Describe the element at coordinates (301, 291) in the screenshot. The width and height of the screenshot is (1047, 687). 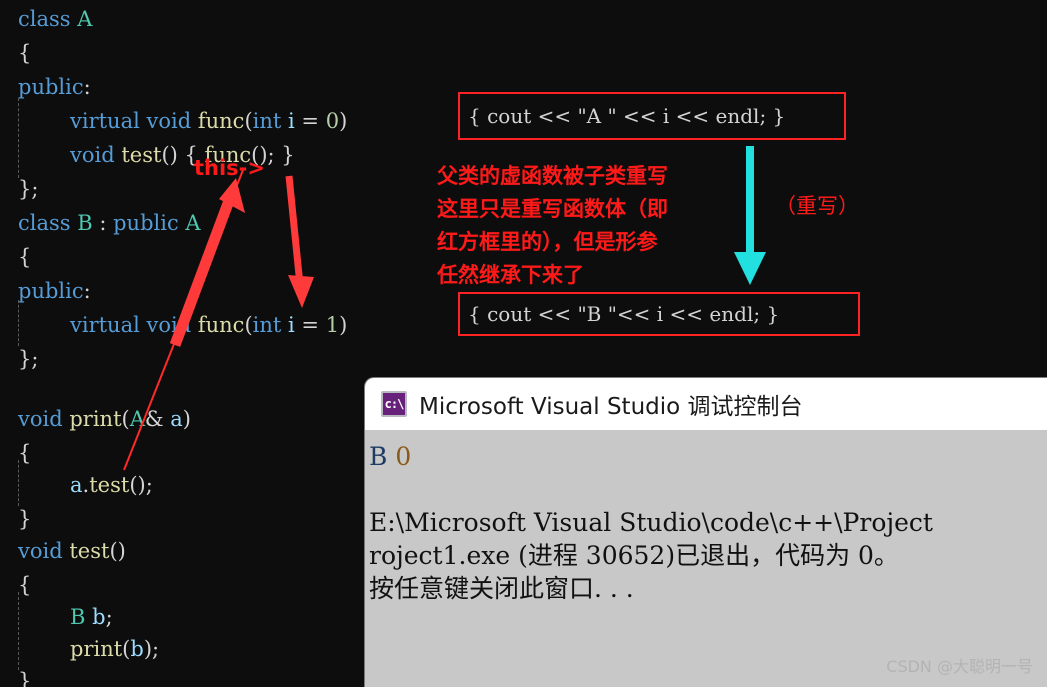
I see `red-arrow-down-head` at that location.